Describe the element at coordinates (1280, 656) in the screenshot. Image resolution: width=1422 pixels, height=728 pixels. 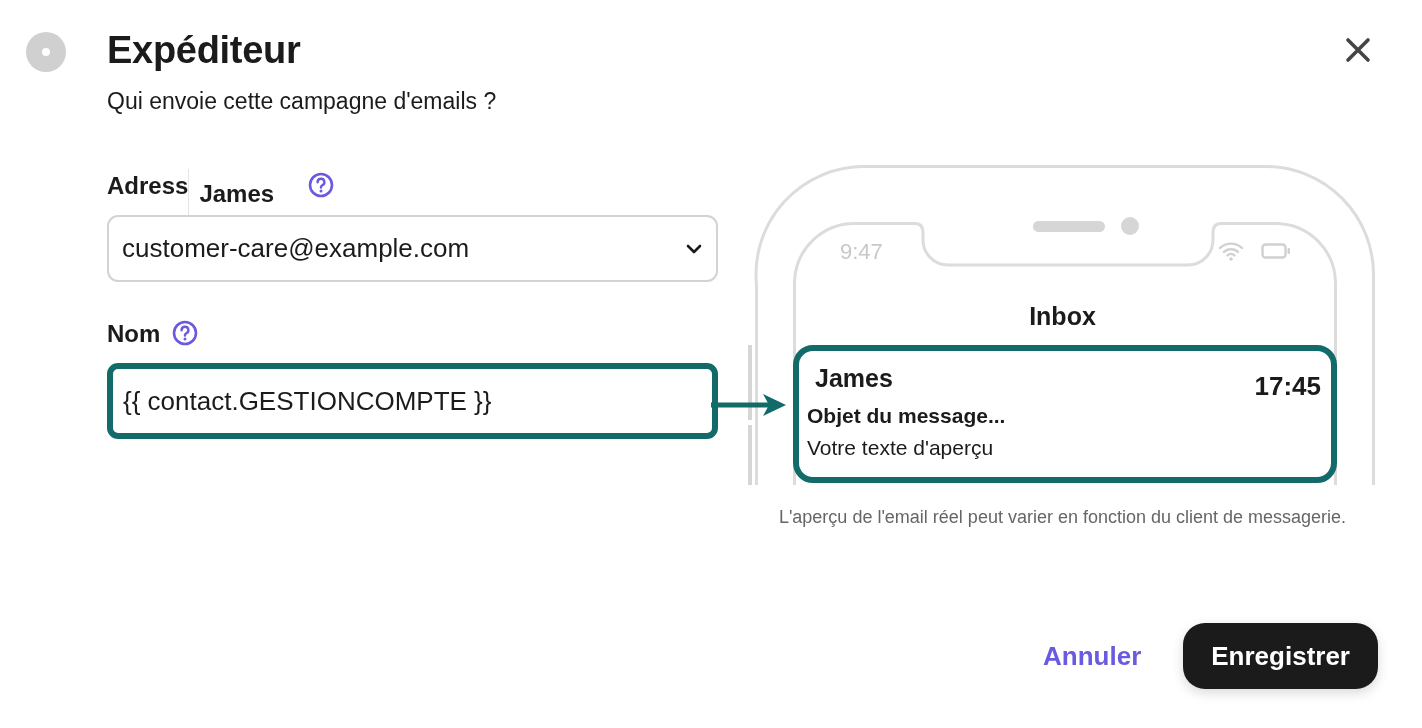
I see `save-button: Enregistrer` at that location.